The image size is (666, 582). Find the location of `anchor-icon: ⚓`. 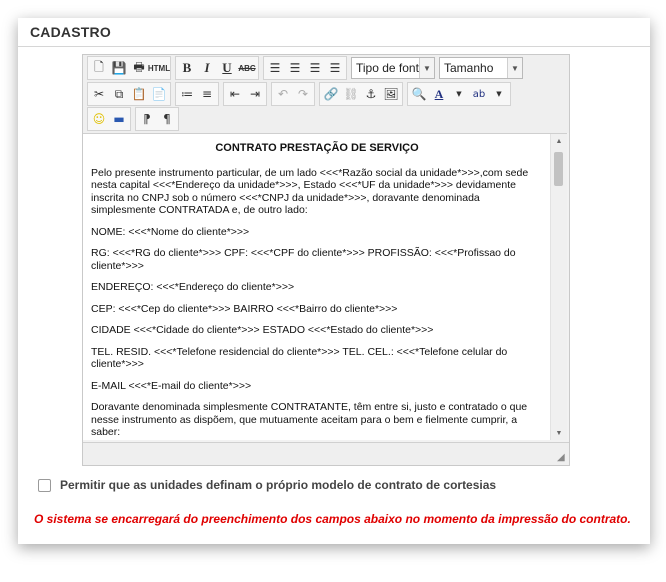

anchor-icon: ⚓ is located at coordinates (371, 94).